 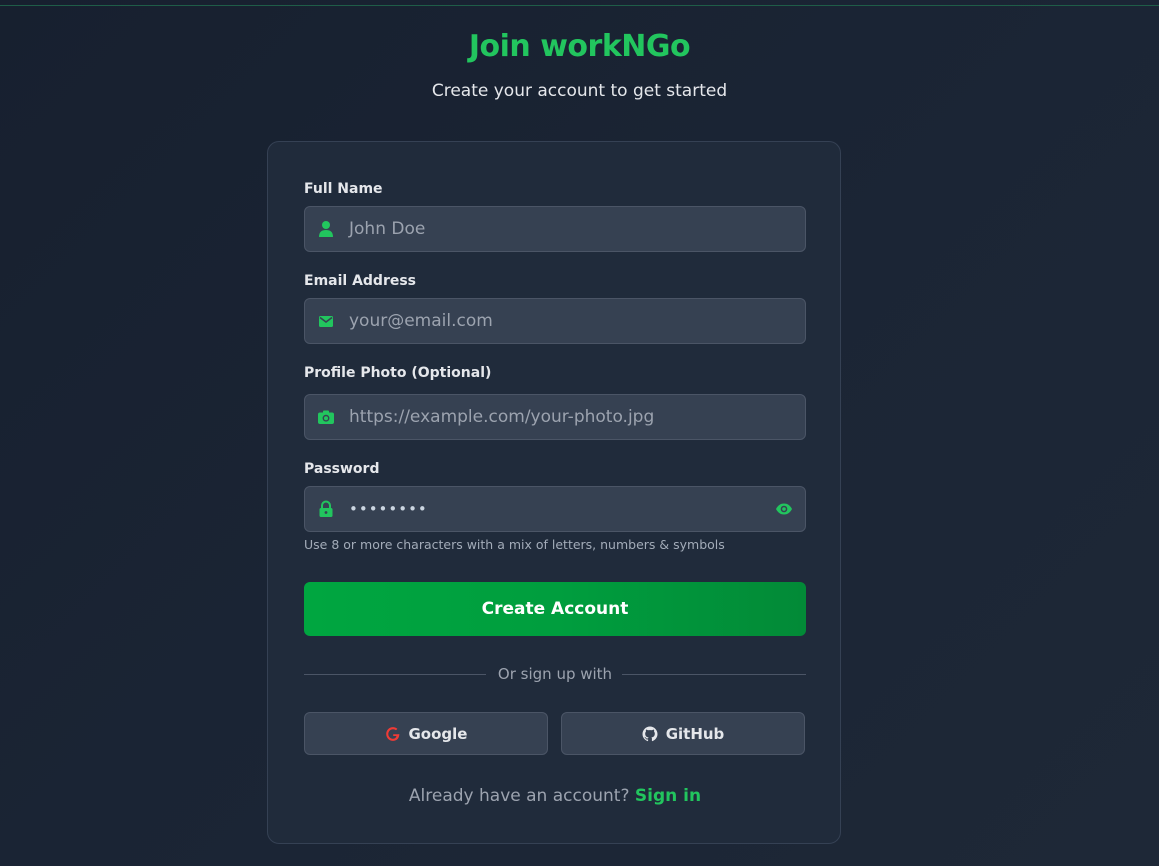 I want to click on full-name-placeholder: John Doe, so click(x=387, y=229).